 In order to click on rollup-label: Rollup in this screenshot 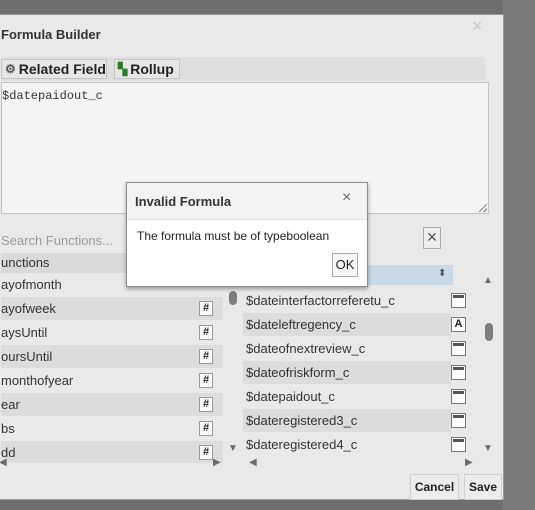, I will do `click(152, 69)`.